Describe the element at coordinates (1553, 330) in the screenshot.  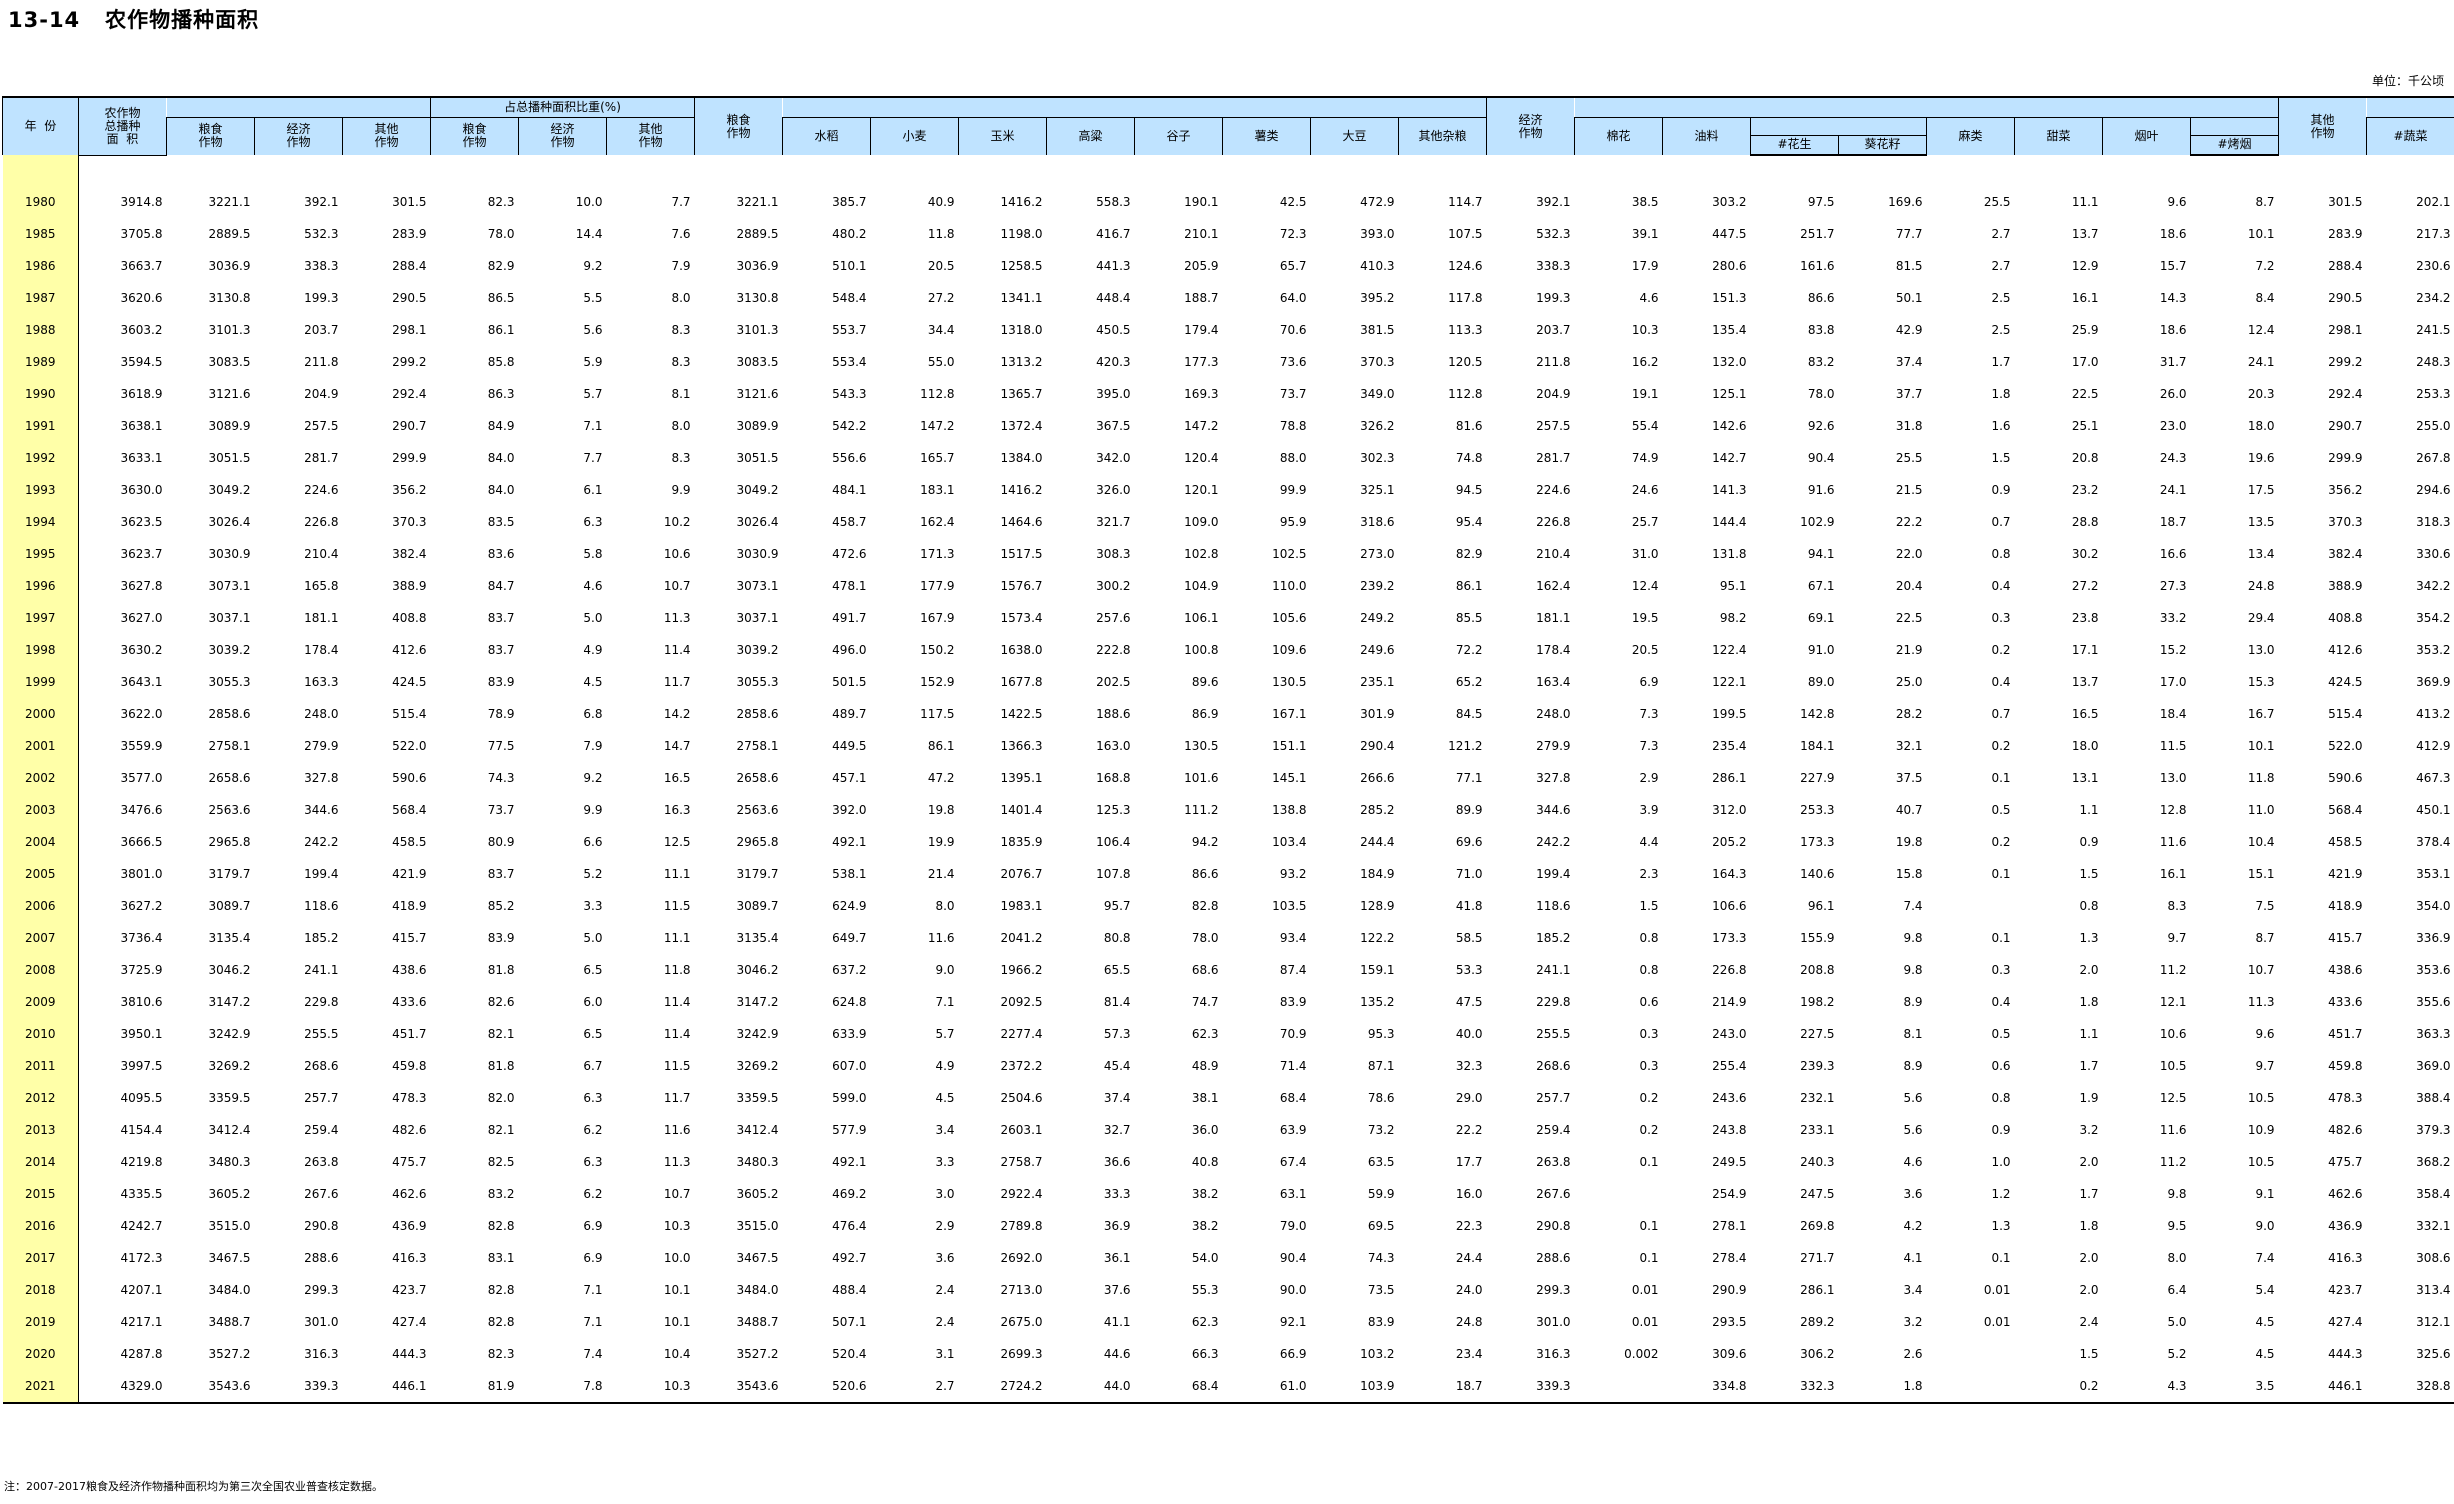
I see `value-cell: 203.7` at that location.